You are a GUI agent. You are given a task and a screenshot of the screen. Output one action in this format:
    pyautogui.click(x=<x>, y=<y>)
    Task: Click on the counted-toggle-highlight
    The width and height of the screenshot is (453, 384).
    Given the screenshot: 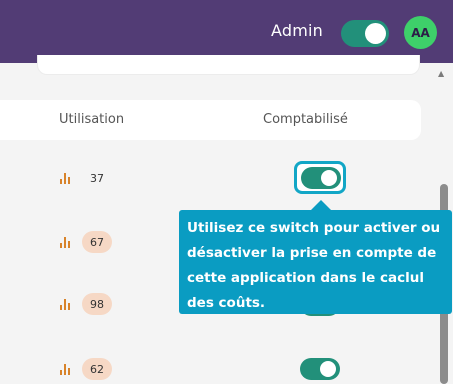 What is the action you would take?
    pyautogui.click(x=320, y=177)
    